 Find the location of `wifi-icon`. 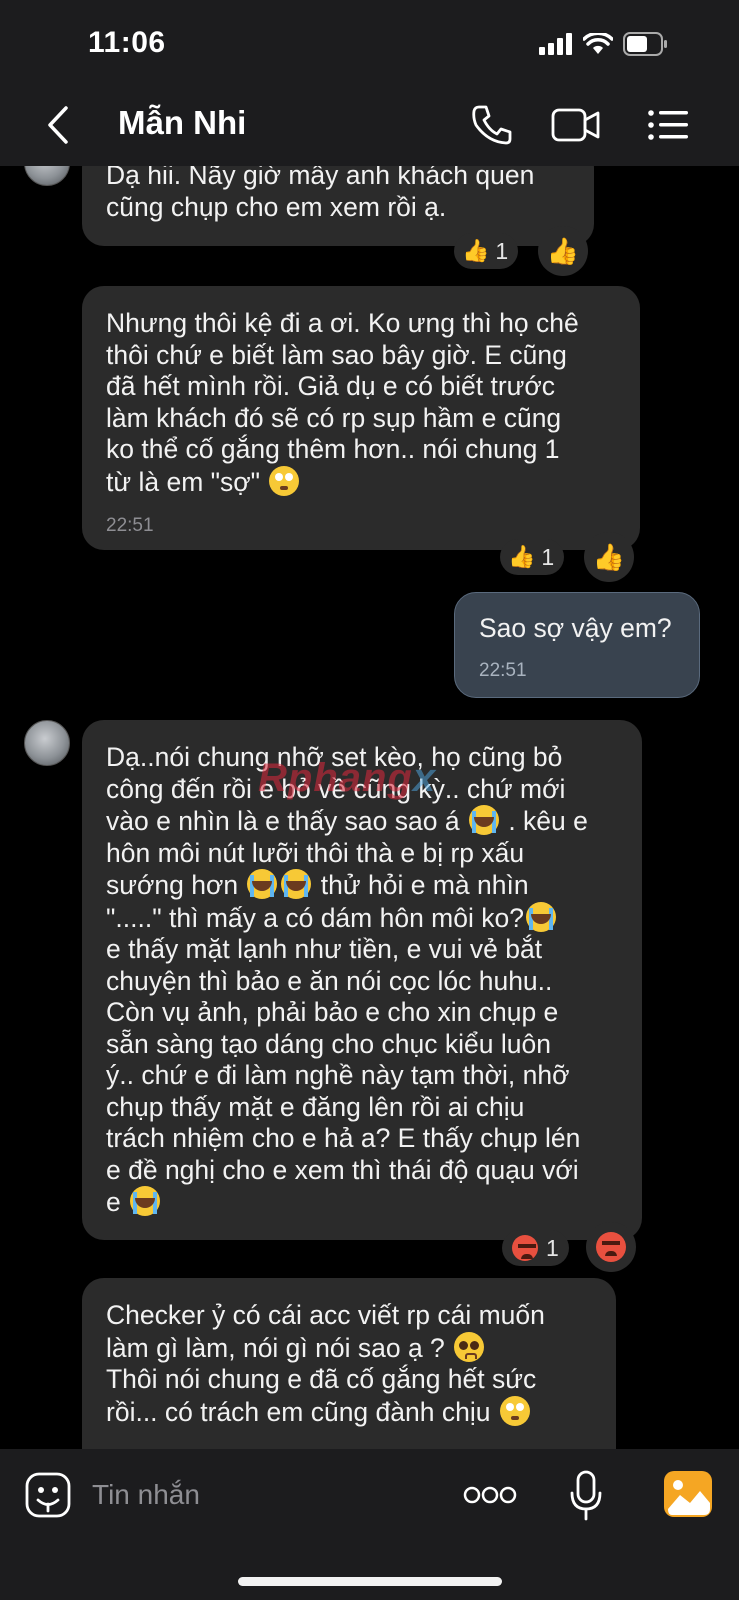

wifi-icon is located at coordinates (598, 43).